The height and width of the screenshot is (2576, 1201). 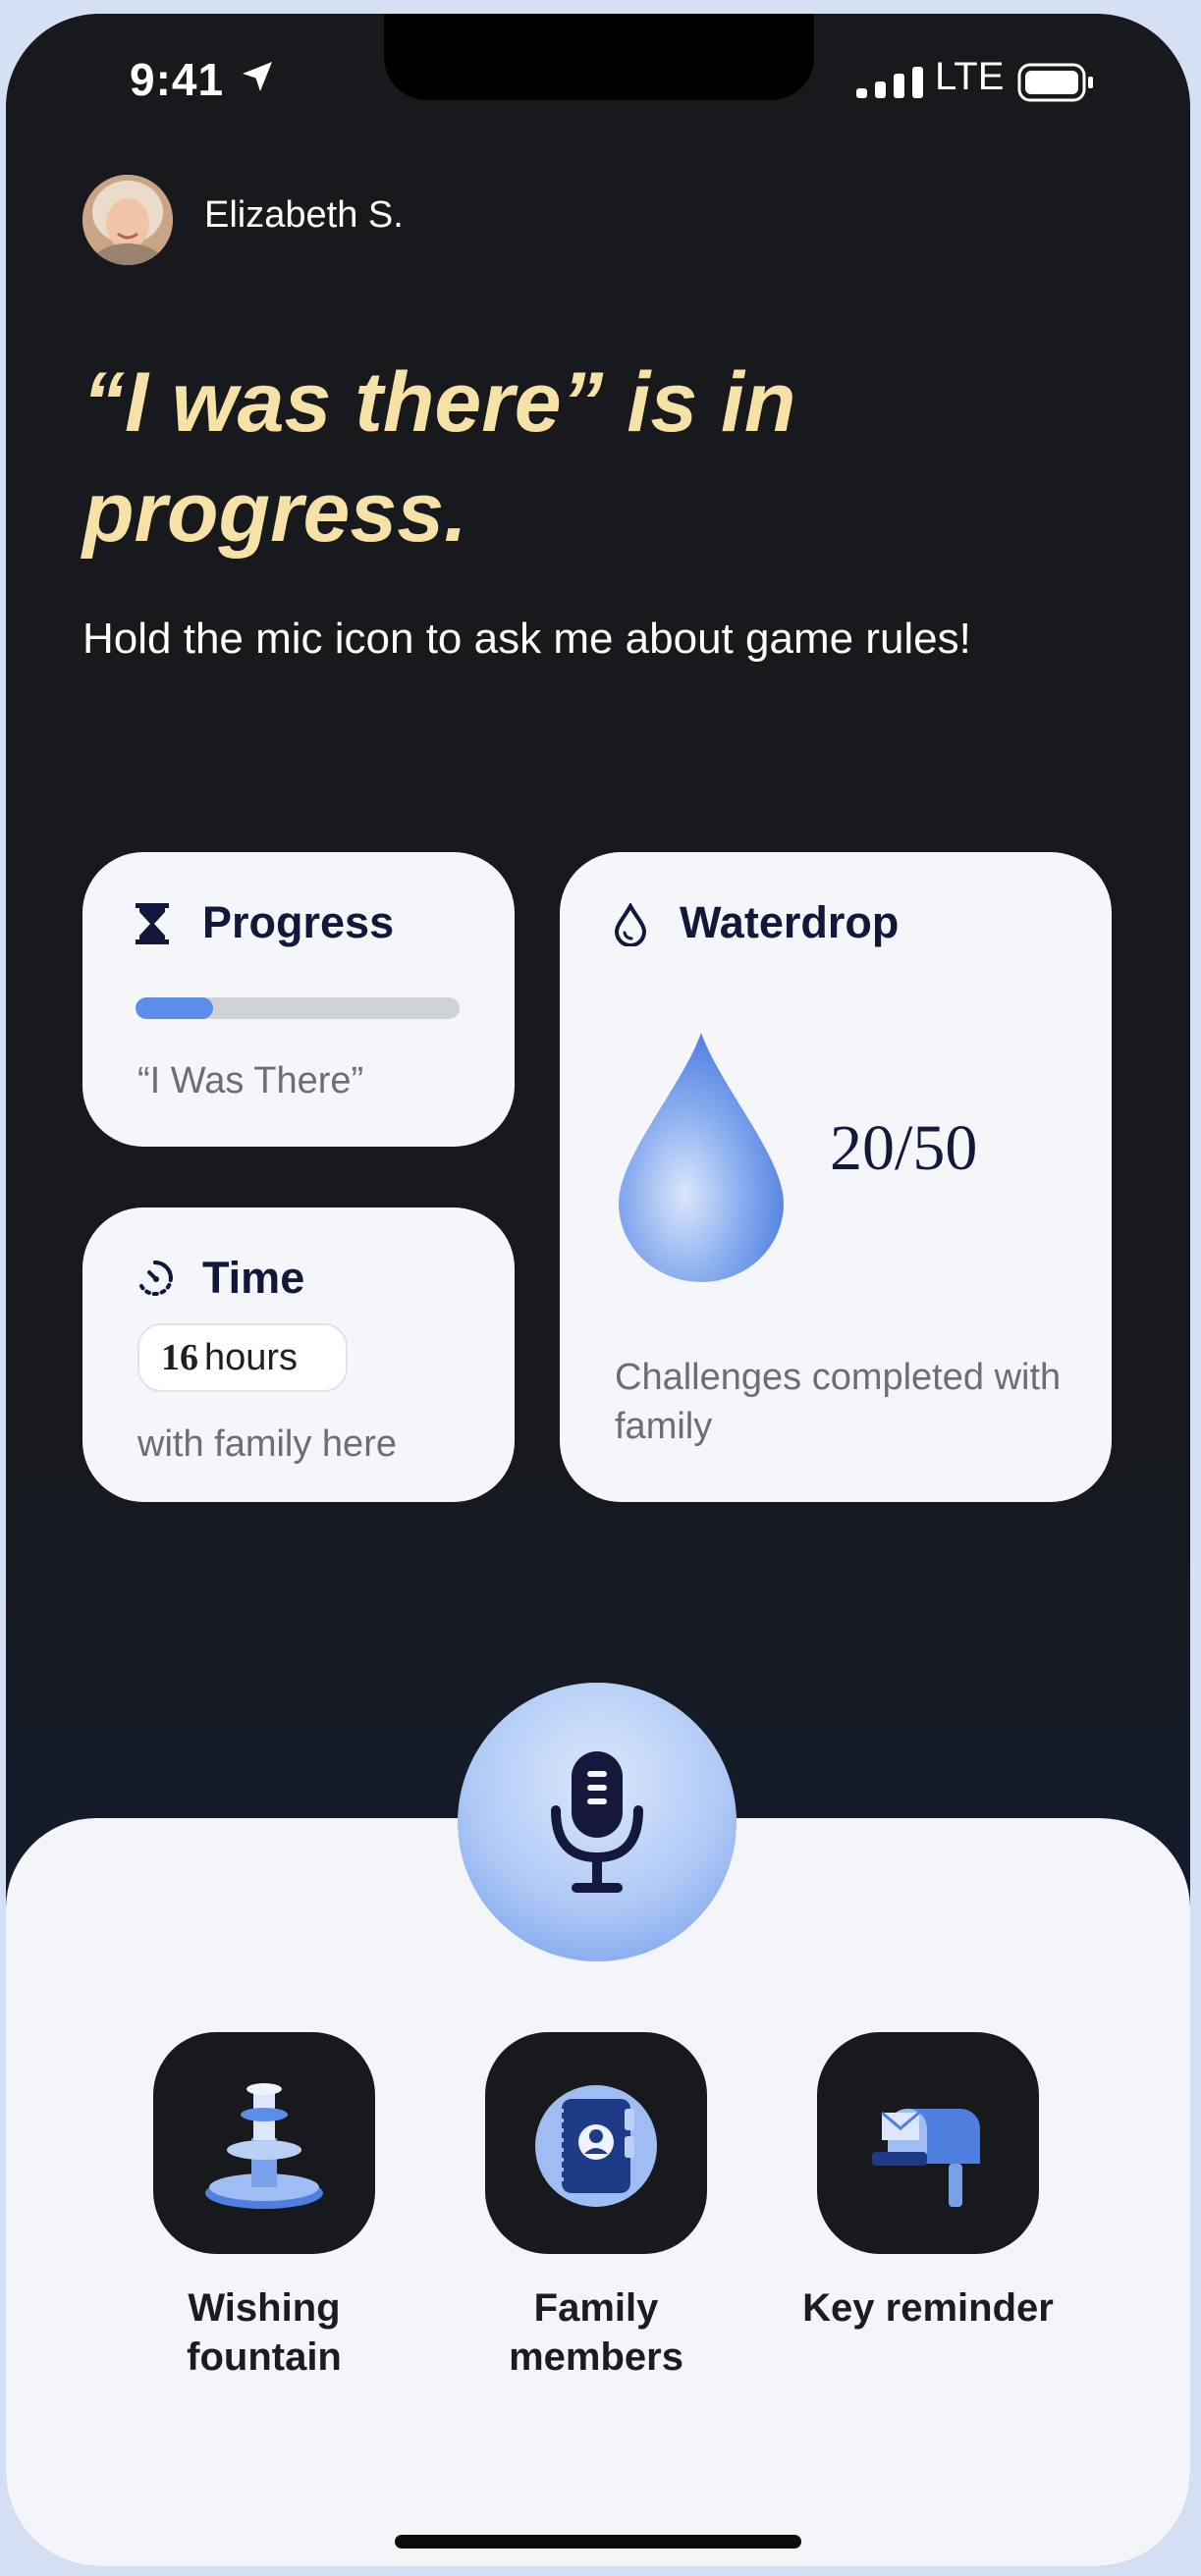 What do you see at coordinates (175, 1008) in the screenshot?
I see `progress-bar-fill` at bounding box center [175, 1008].